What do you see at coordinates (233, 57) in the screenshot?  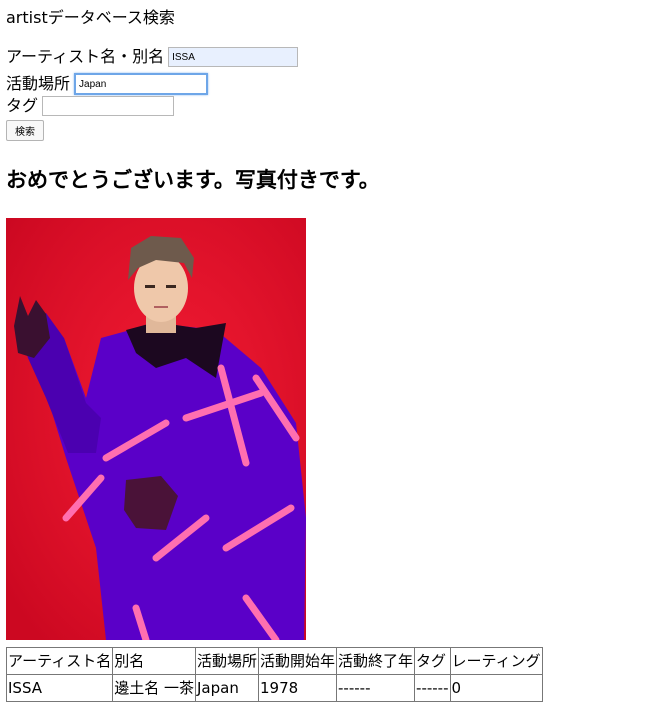 I see `artist-name-input` at bounding box center [233, 57].